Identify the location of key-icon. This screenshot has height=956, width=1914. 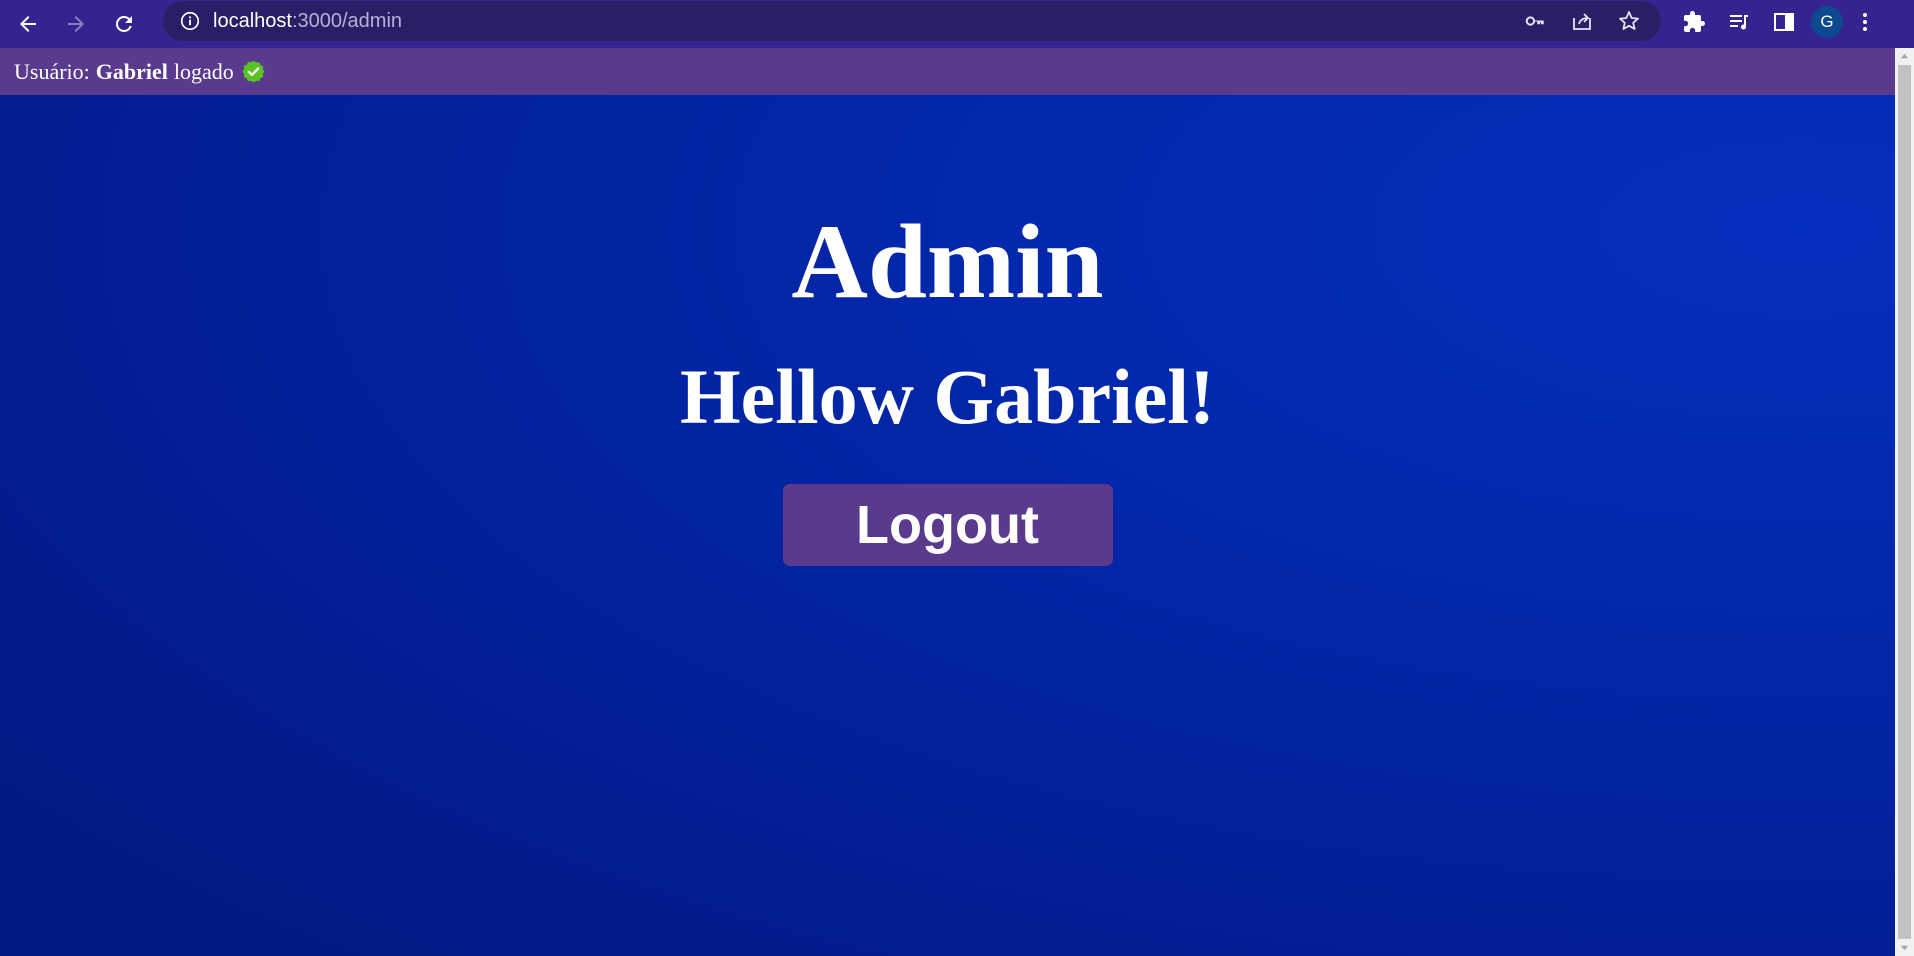
(1535, 21).